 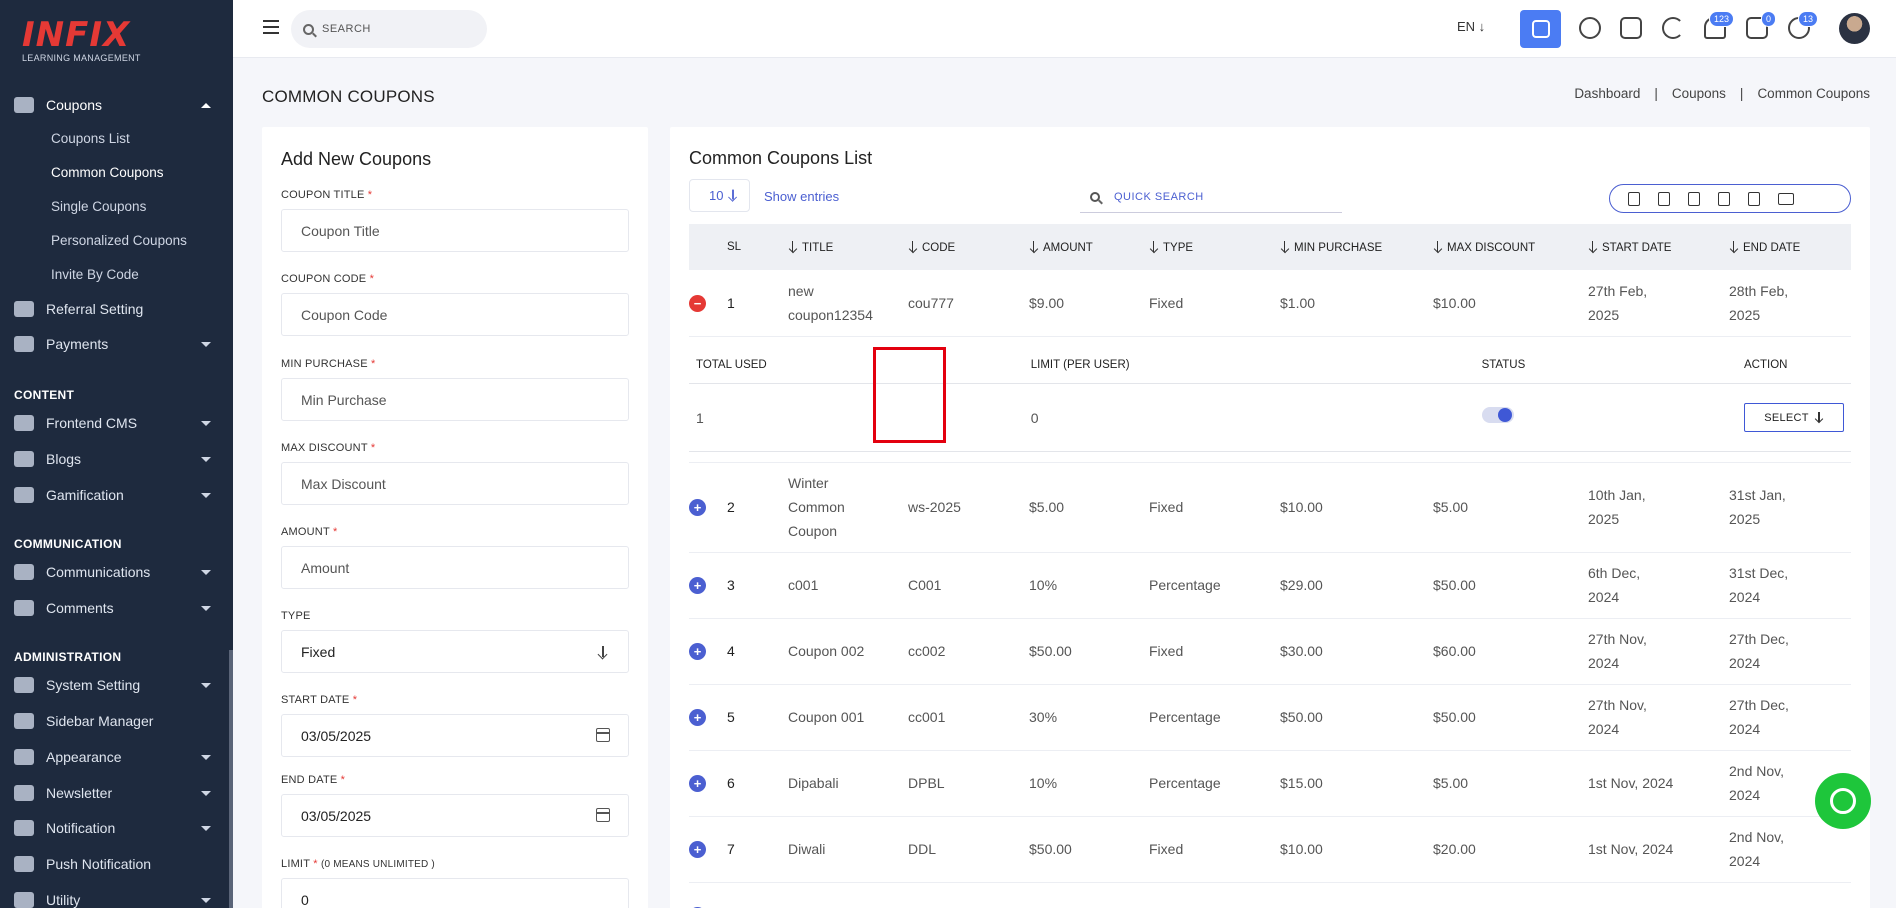 What do you see at coordinates (1658, 905) in the screenshot?
I see `cell-start-date-line: 16th Oct,` at bounding box center [1658, 905].